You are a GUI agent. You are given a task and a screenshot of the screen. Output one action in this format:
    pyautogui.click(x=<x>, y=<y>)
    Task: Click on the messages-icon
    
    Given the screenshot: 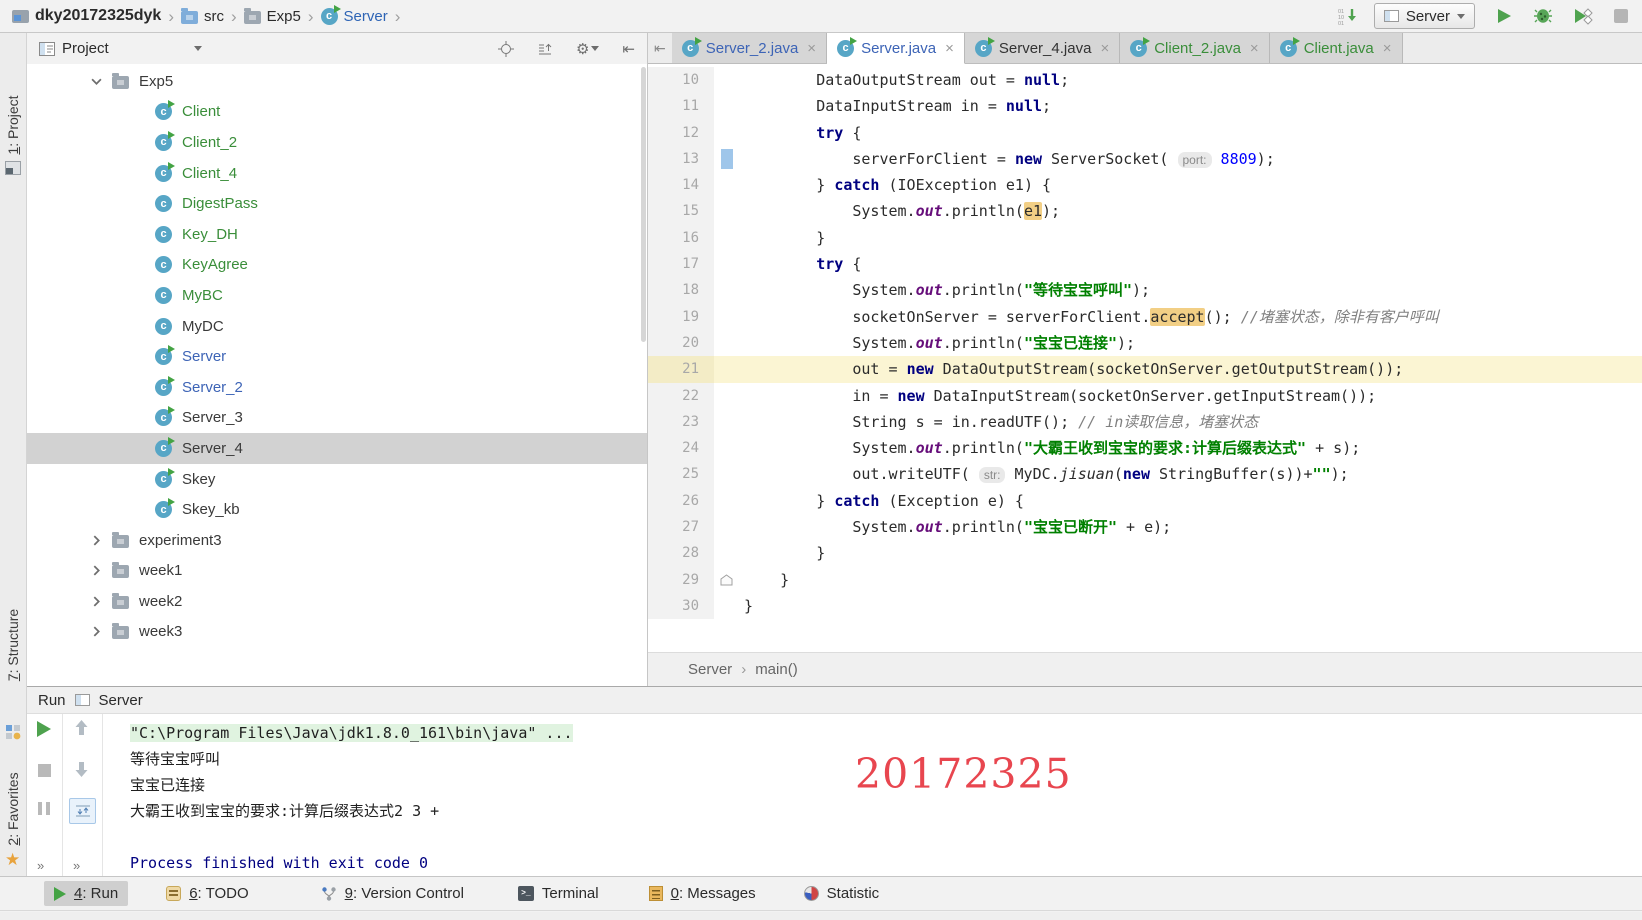 What is the action you would take?
    pyautogui.click(x=655, y=893)
    